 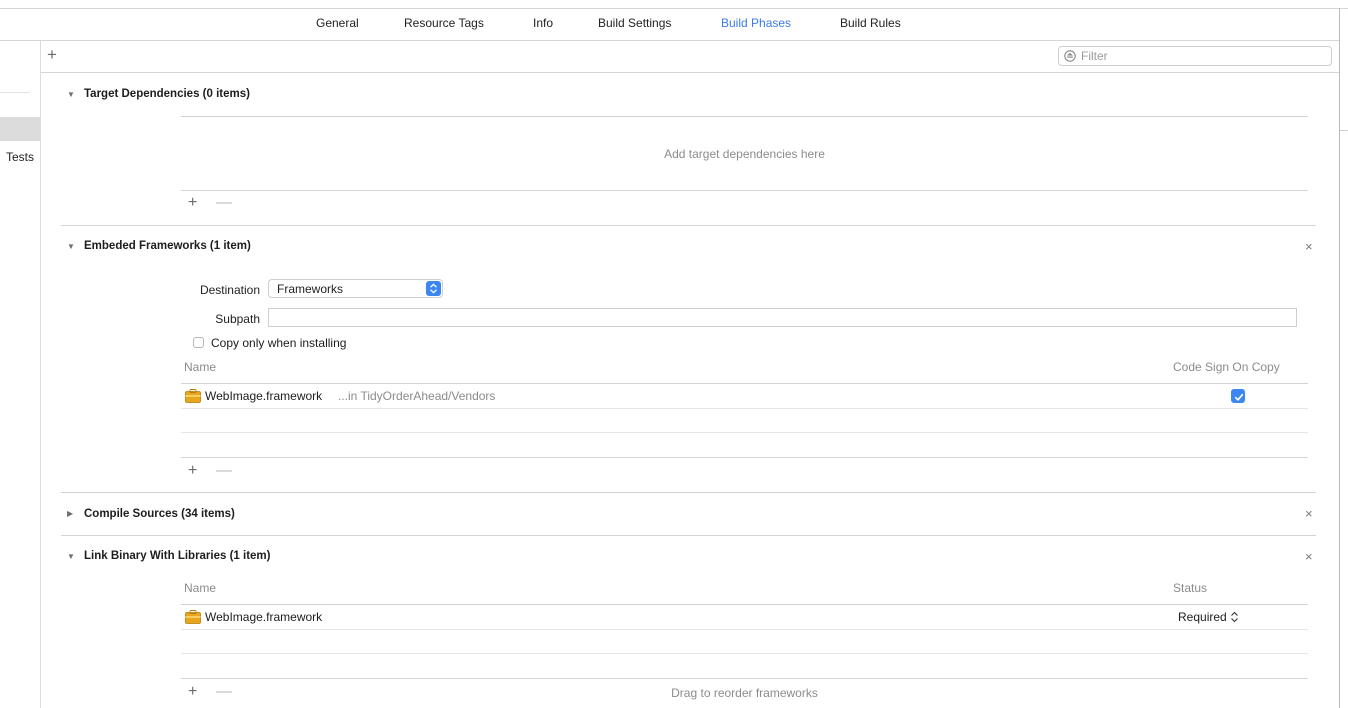 I want to click on section-title-link-binary: Link Binary With Libraries (1 item), so click(x=177, y=556).